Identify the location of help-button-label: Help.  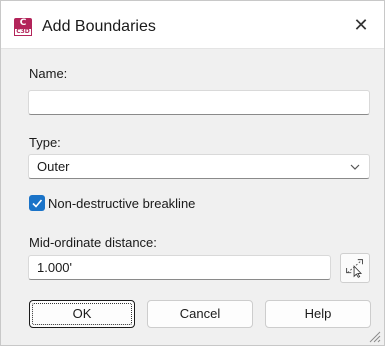
(318, 313).